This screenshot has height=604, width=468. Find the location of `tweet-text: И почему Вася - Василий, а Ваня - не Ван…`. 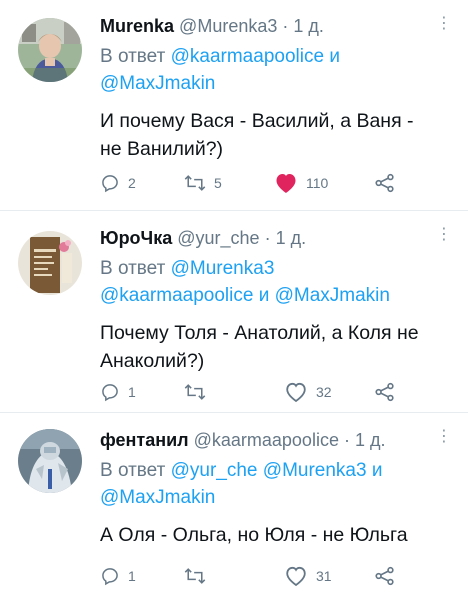

tweet-text: И почему Вася - Василий, а Ваня - не Ван… is located at coordinates (276, 135).